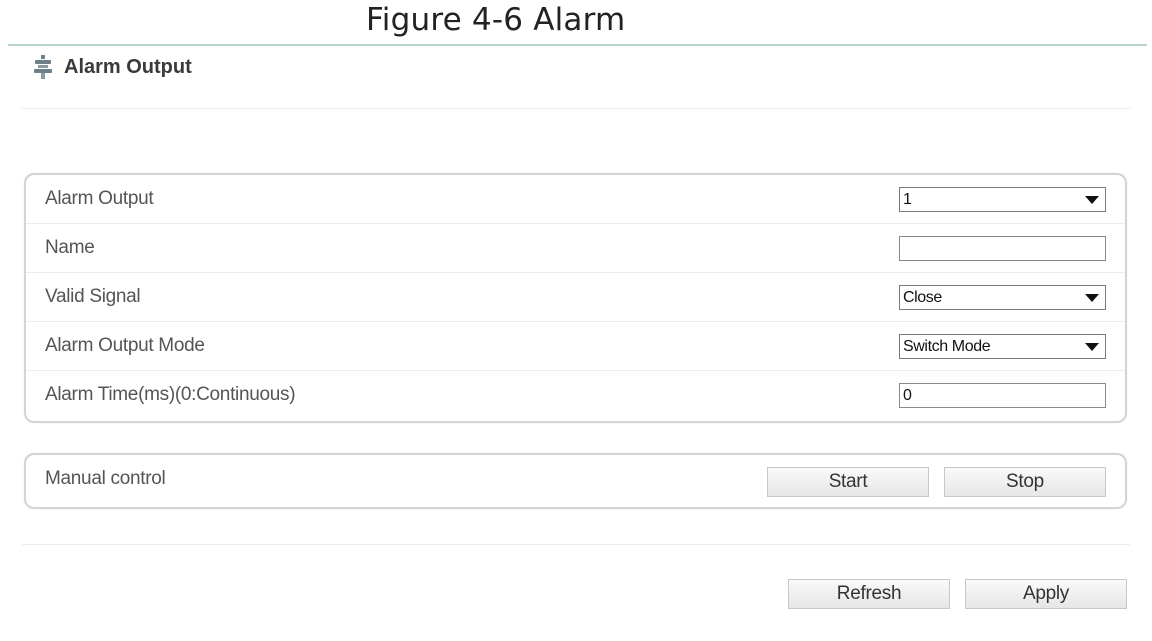 The image size is (1152, 641). Describe the element at coordinates (575, 248) in the screenshot. I see `name-row: Name` at that location.